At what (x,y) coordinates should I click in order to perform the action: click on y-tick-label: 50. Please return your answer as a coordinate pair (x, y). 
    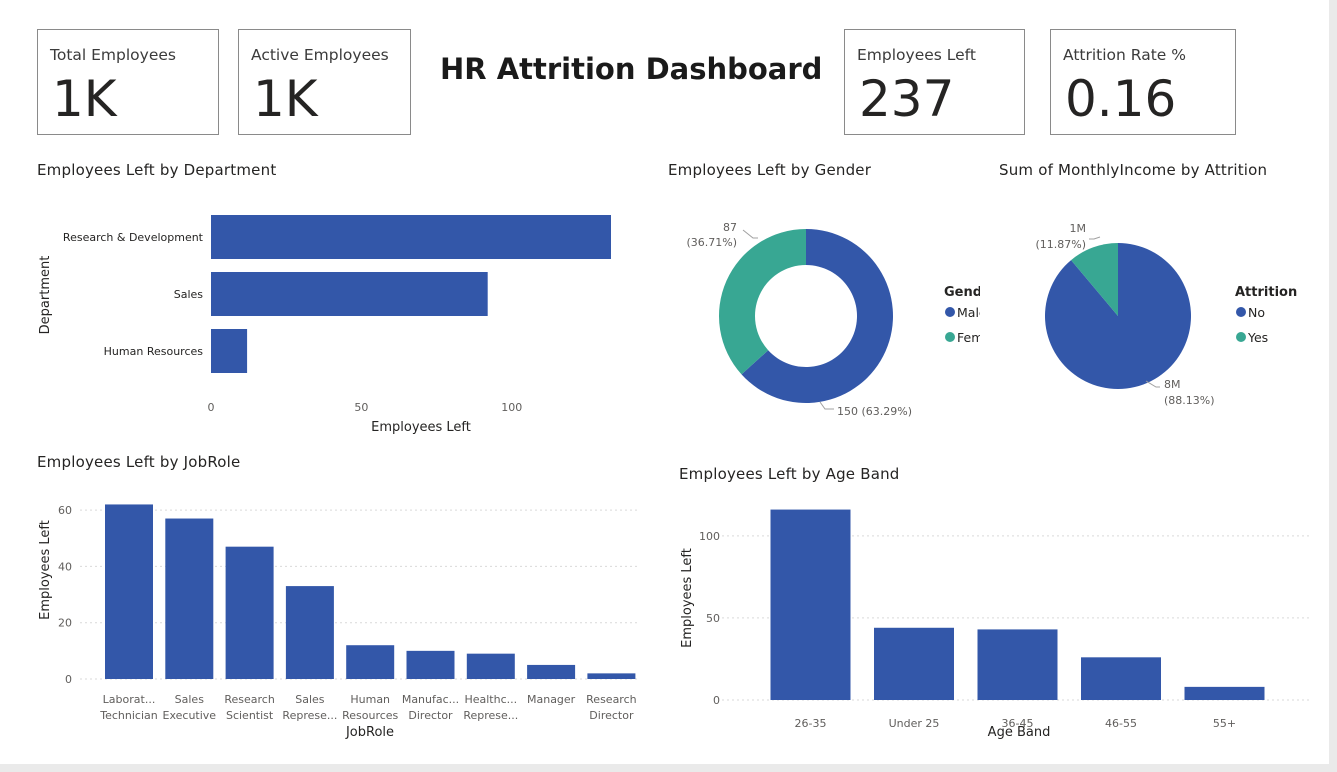
    Looking at the image, I should click on (713, 618).